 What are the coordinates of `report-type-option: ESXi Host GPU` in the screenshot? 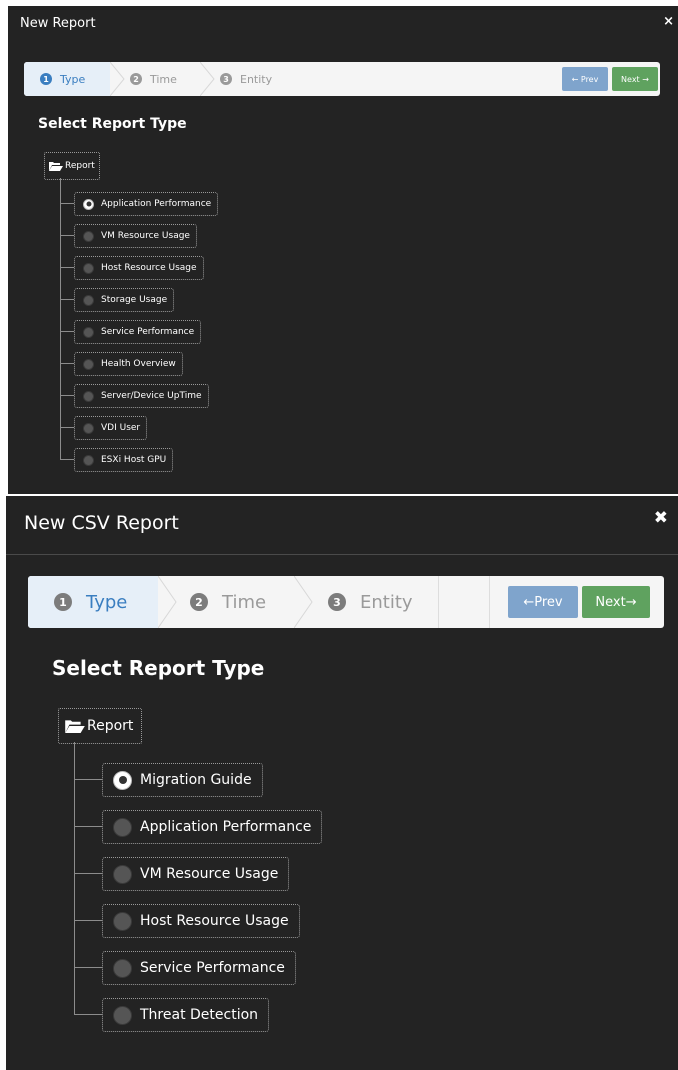 It's located at (124, 460).